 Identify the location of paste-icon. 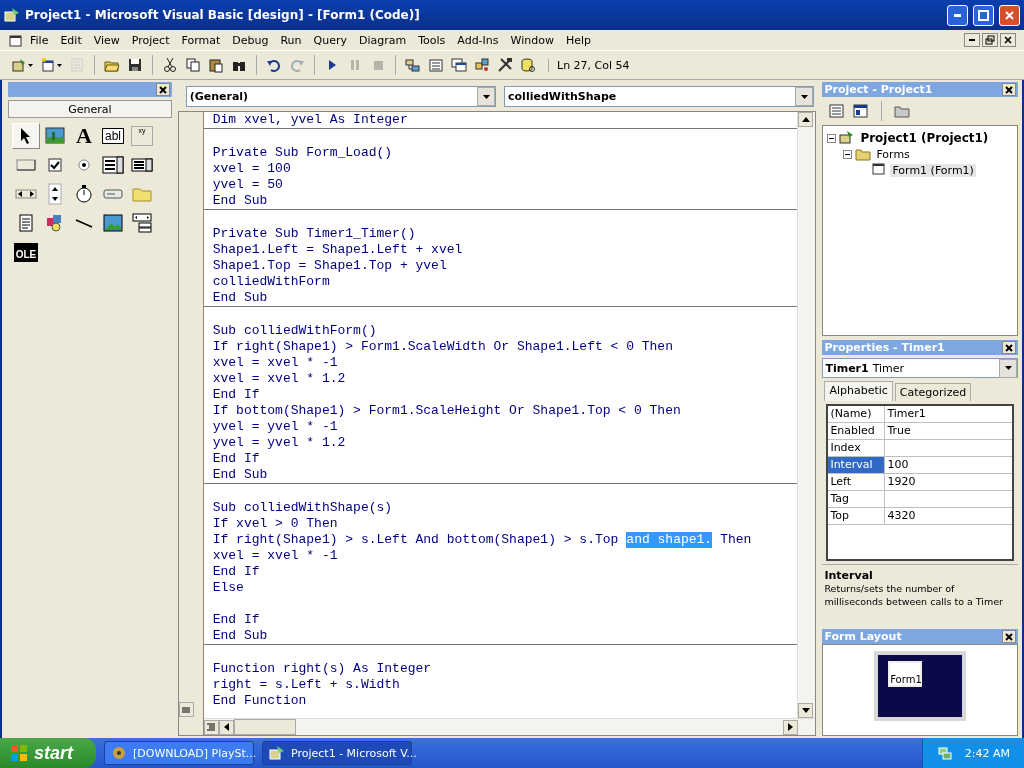
(216, 65).